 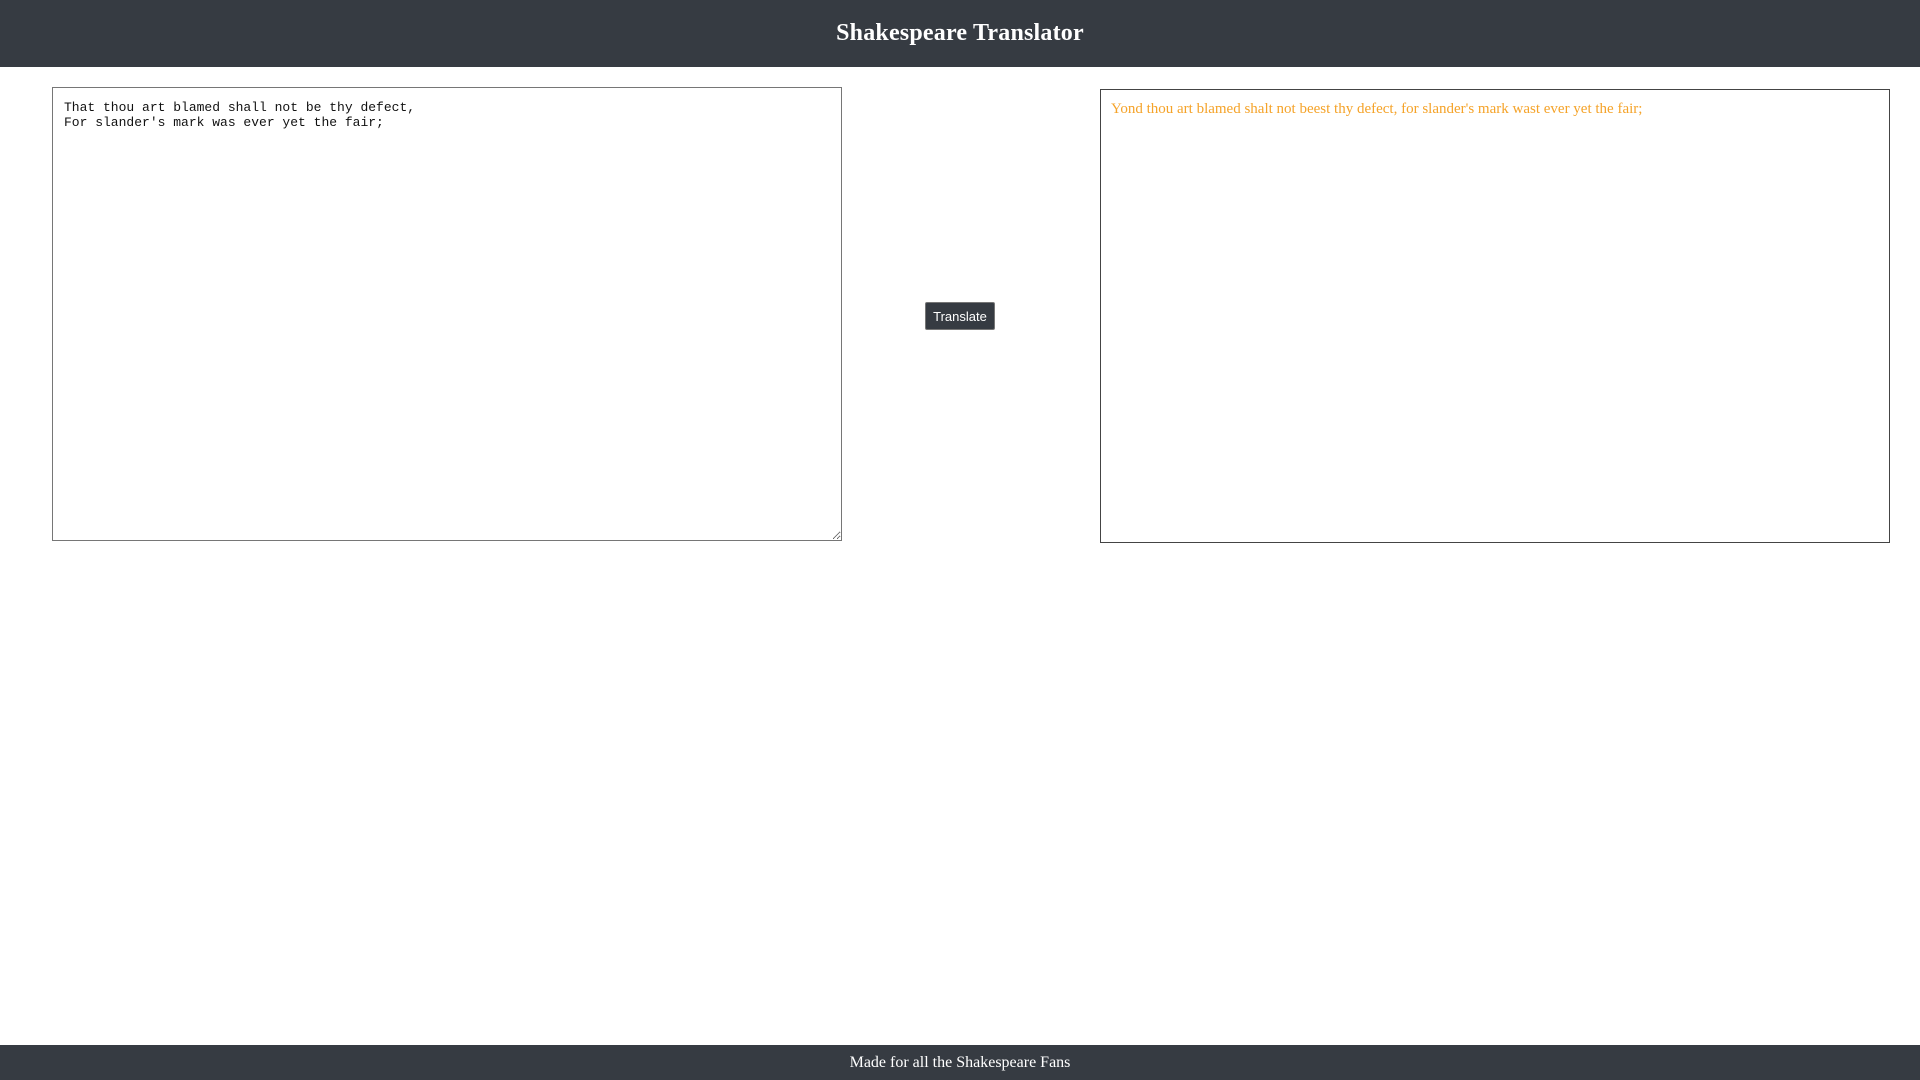 I want to click on translate-button: Translate, so click(x=960, y=316).